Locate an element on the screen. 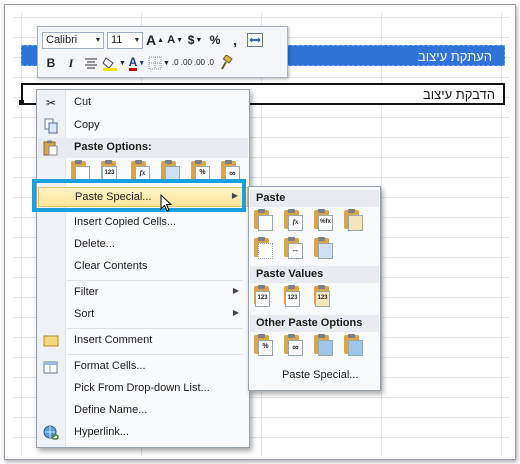  align-center-button is located at coordinates (91, 63).